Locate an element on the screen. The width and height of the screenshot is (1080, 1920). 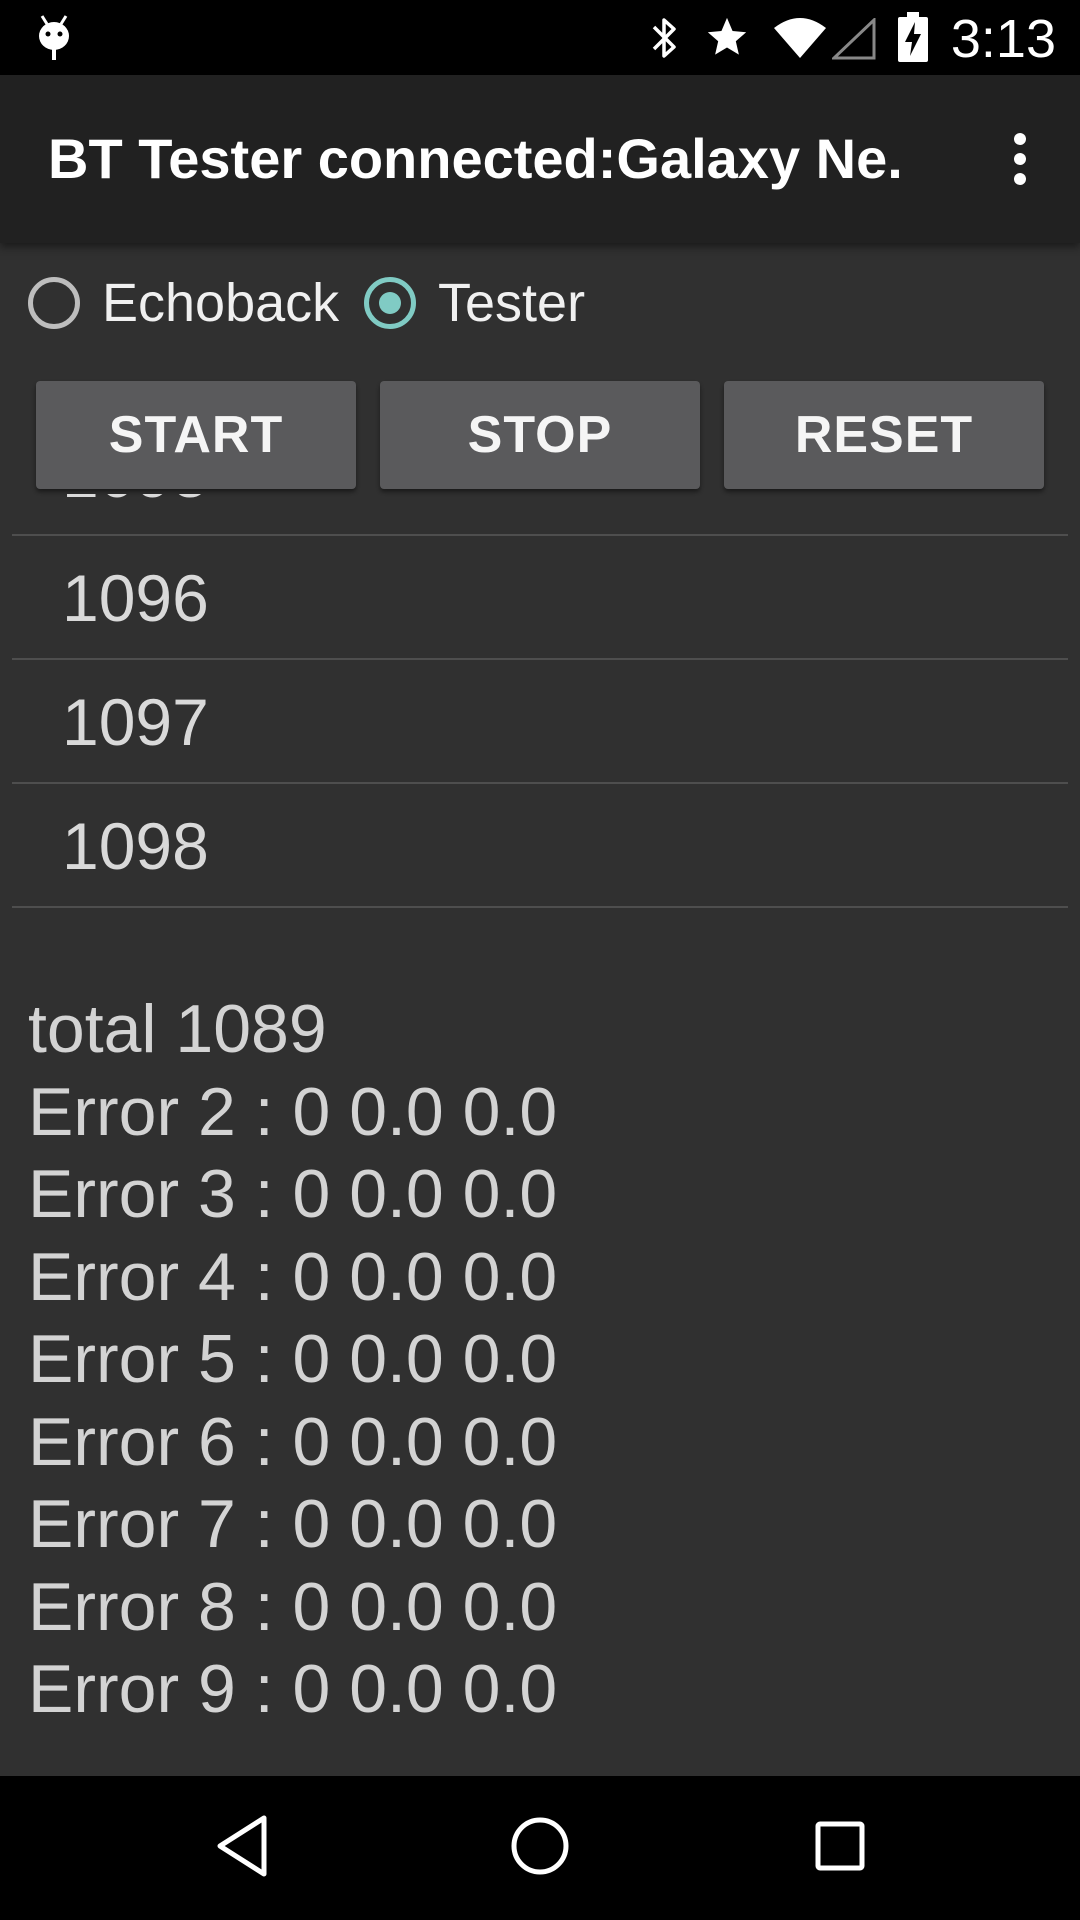
android-debug-icon is located at coordinates (54, 37).